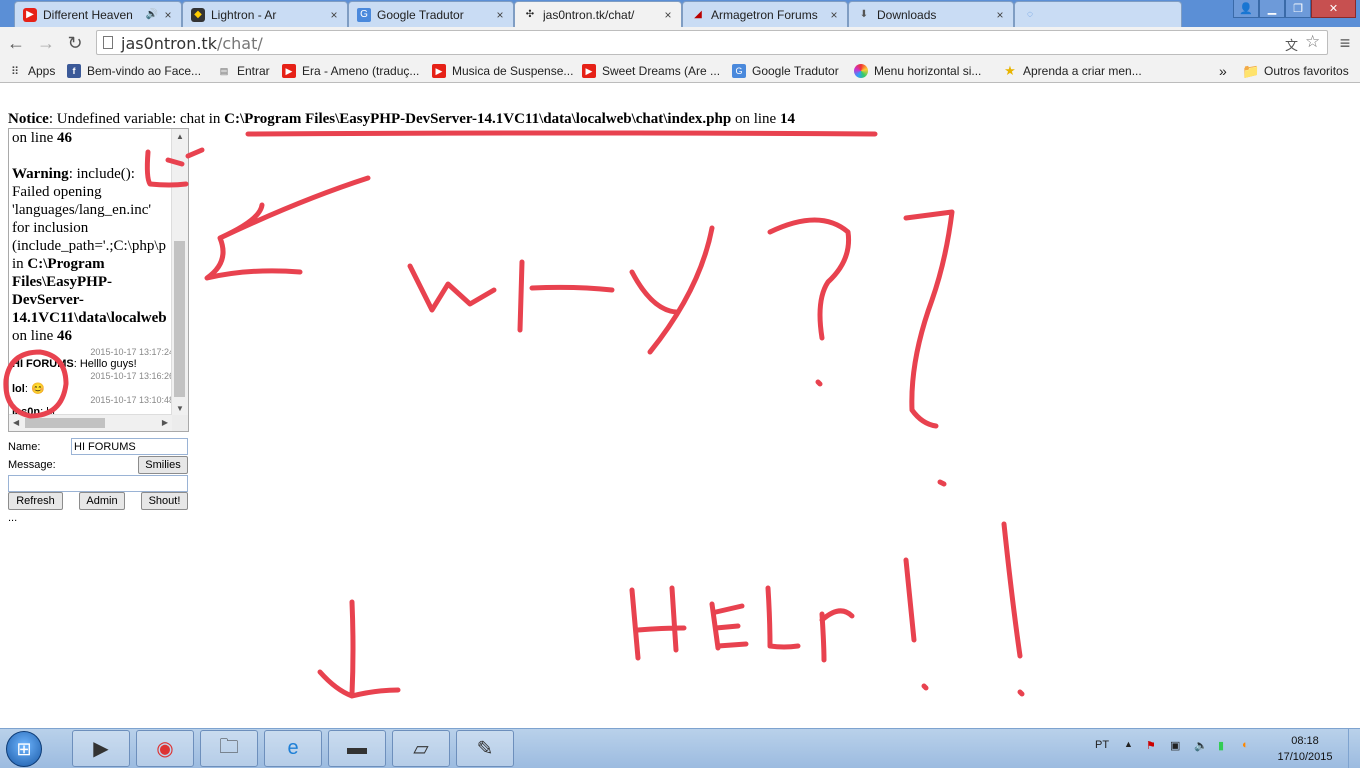 This screenshot has width=1360, height=768. What do you see at coordinates (105, 364) in the screenshot?
I see `message-body: : Helllo guys!` at bounding box center [105, 364].